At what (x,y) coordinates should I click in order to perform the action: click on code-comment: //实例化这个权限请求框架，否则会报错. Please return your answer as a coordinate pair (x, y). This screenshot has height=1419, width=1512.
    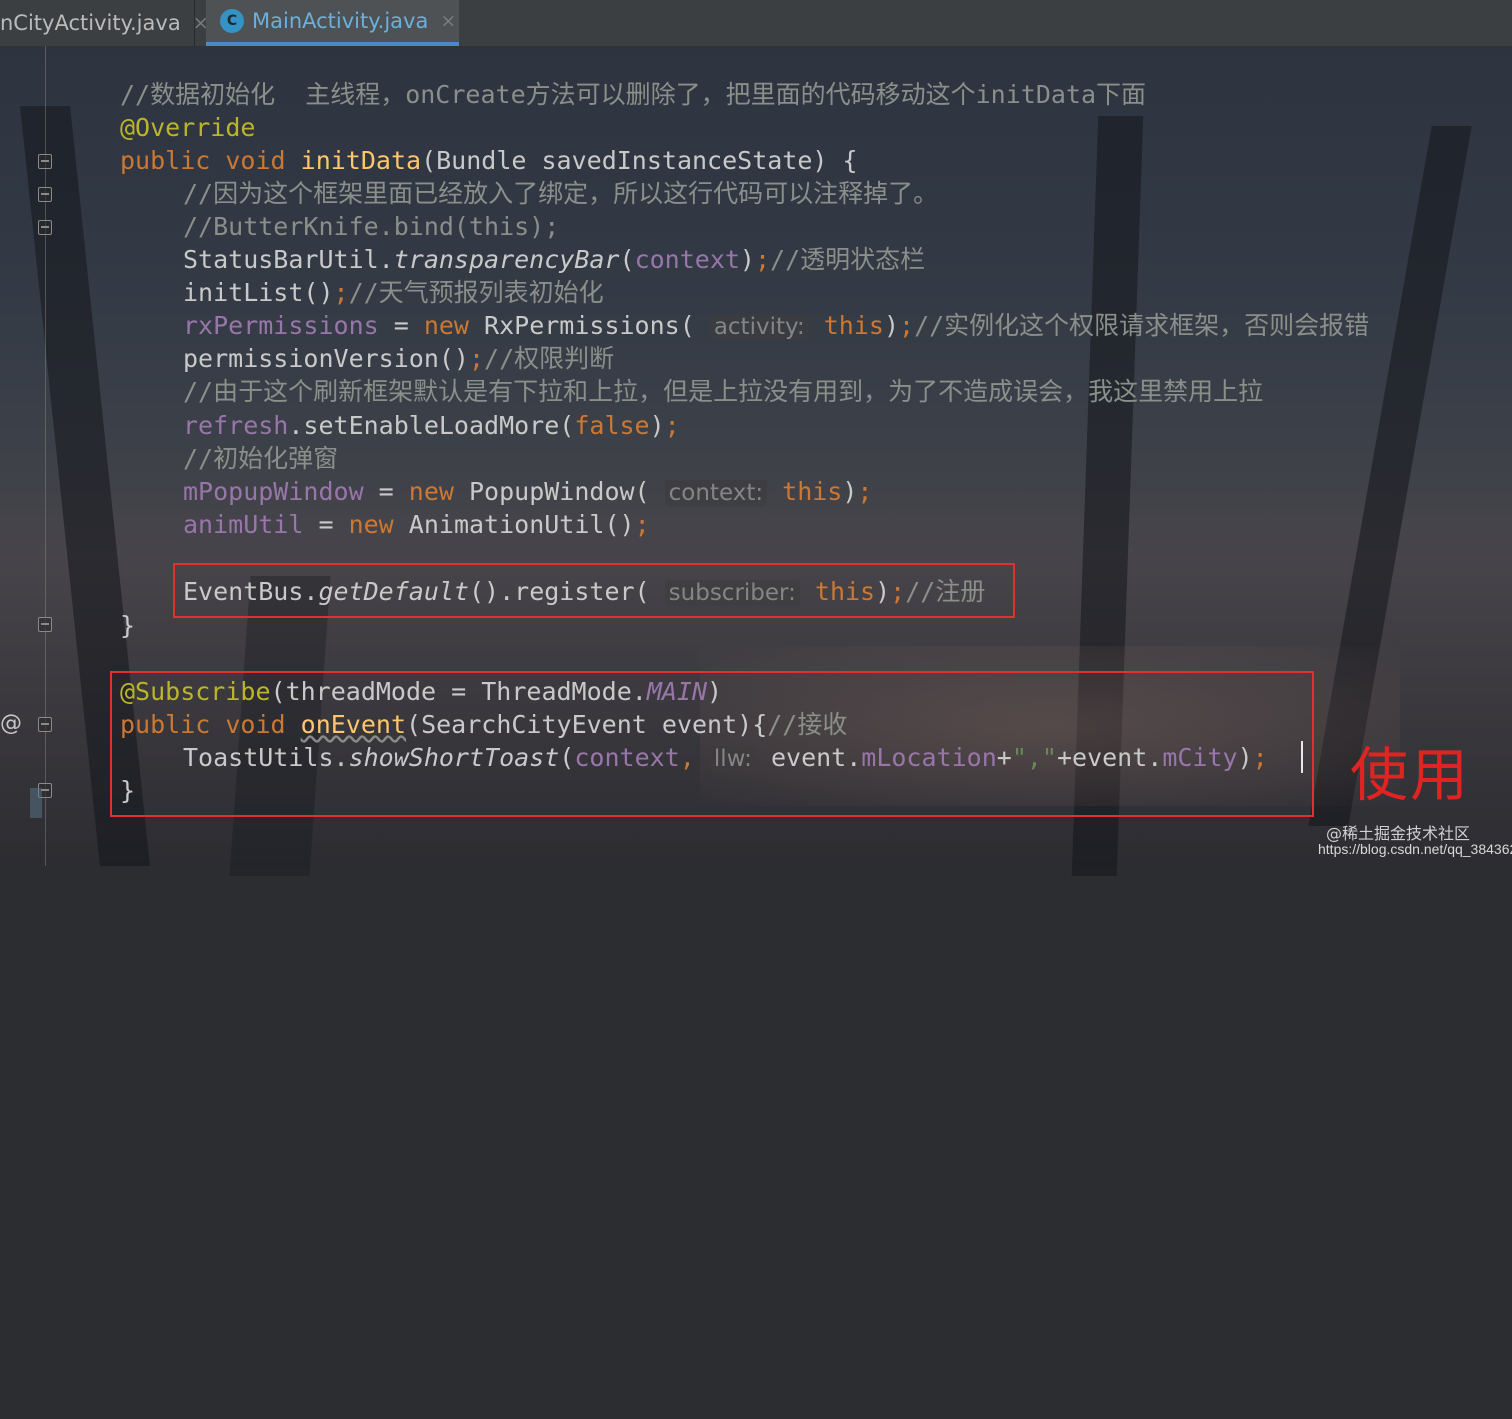
    Looking at the image, I should click on (1142, 325).